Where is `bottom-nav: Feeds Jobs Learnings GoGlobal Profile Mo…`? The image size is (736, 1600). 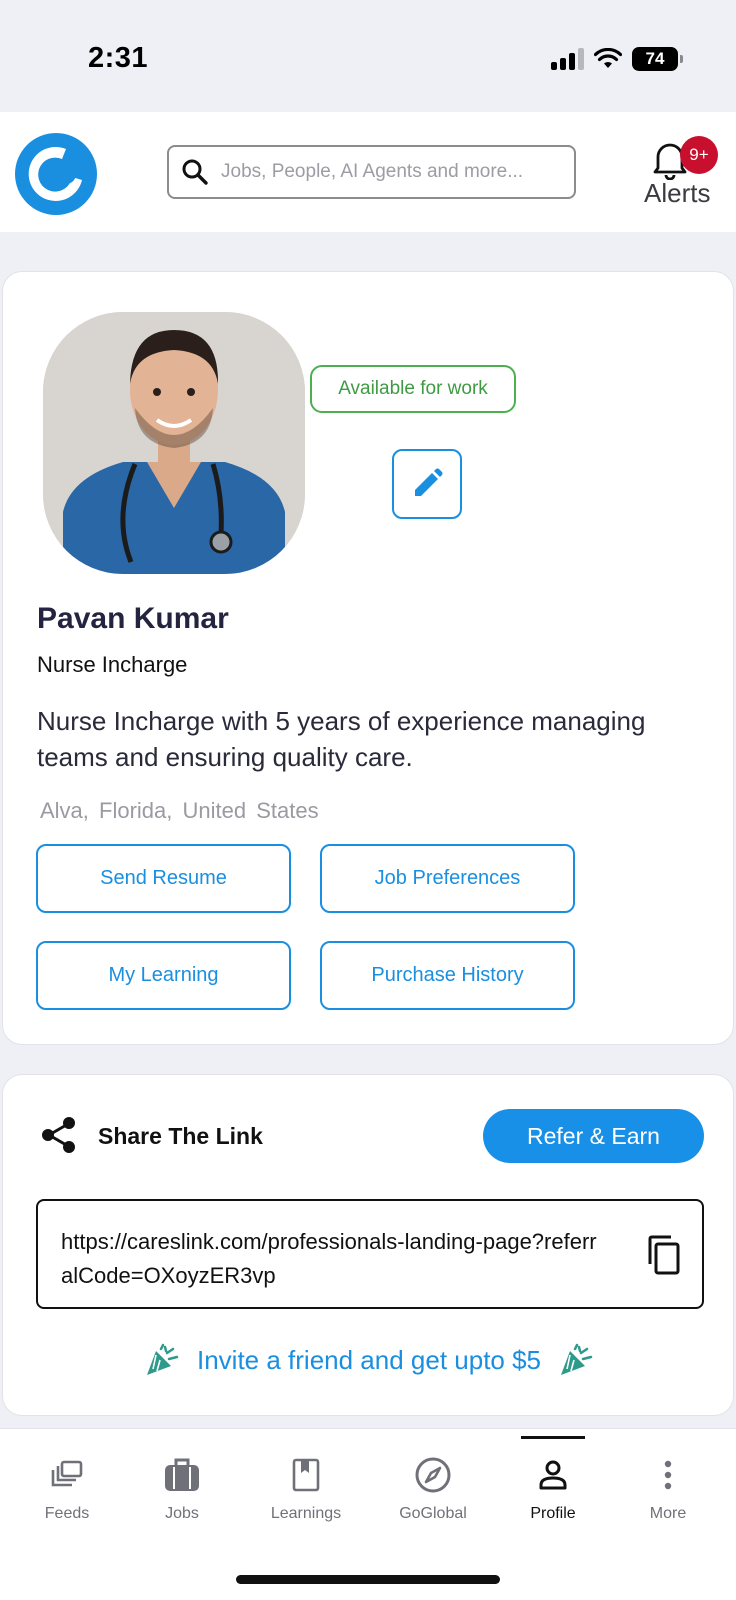 bottom-nav: Feeds Jobs Learnings GoGlobal Profile Mo… is located at coordinates (368, 1483).